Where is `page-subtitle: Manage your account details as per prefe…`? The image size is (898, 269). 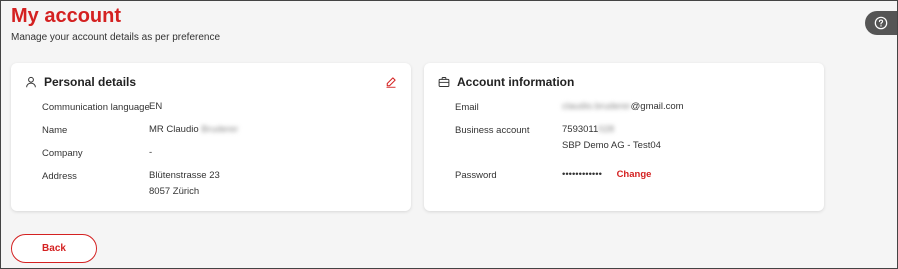
page-subtitle: Manage your account details as per prefe… is located at coordinates (116, 37).